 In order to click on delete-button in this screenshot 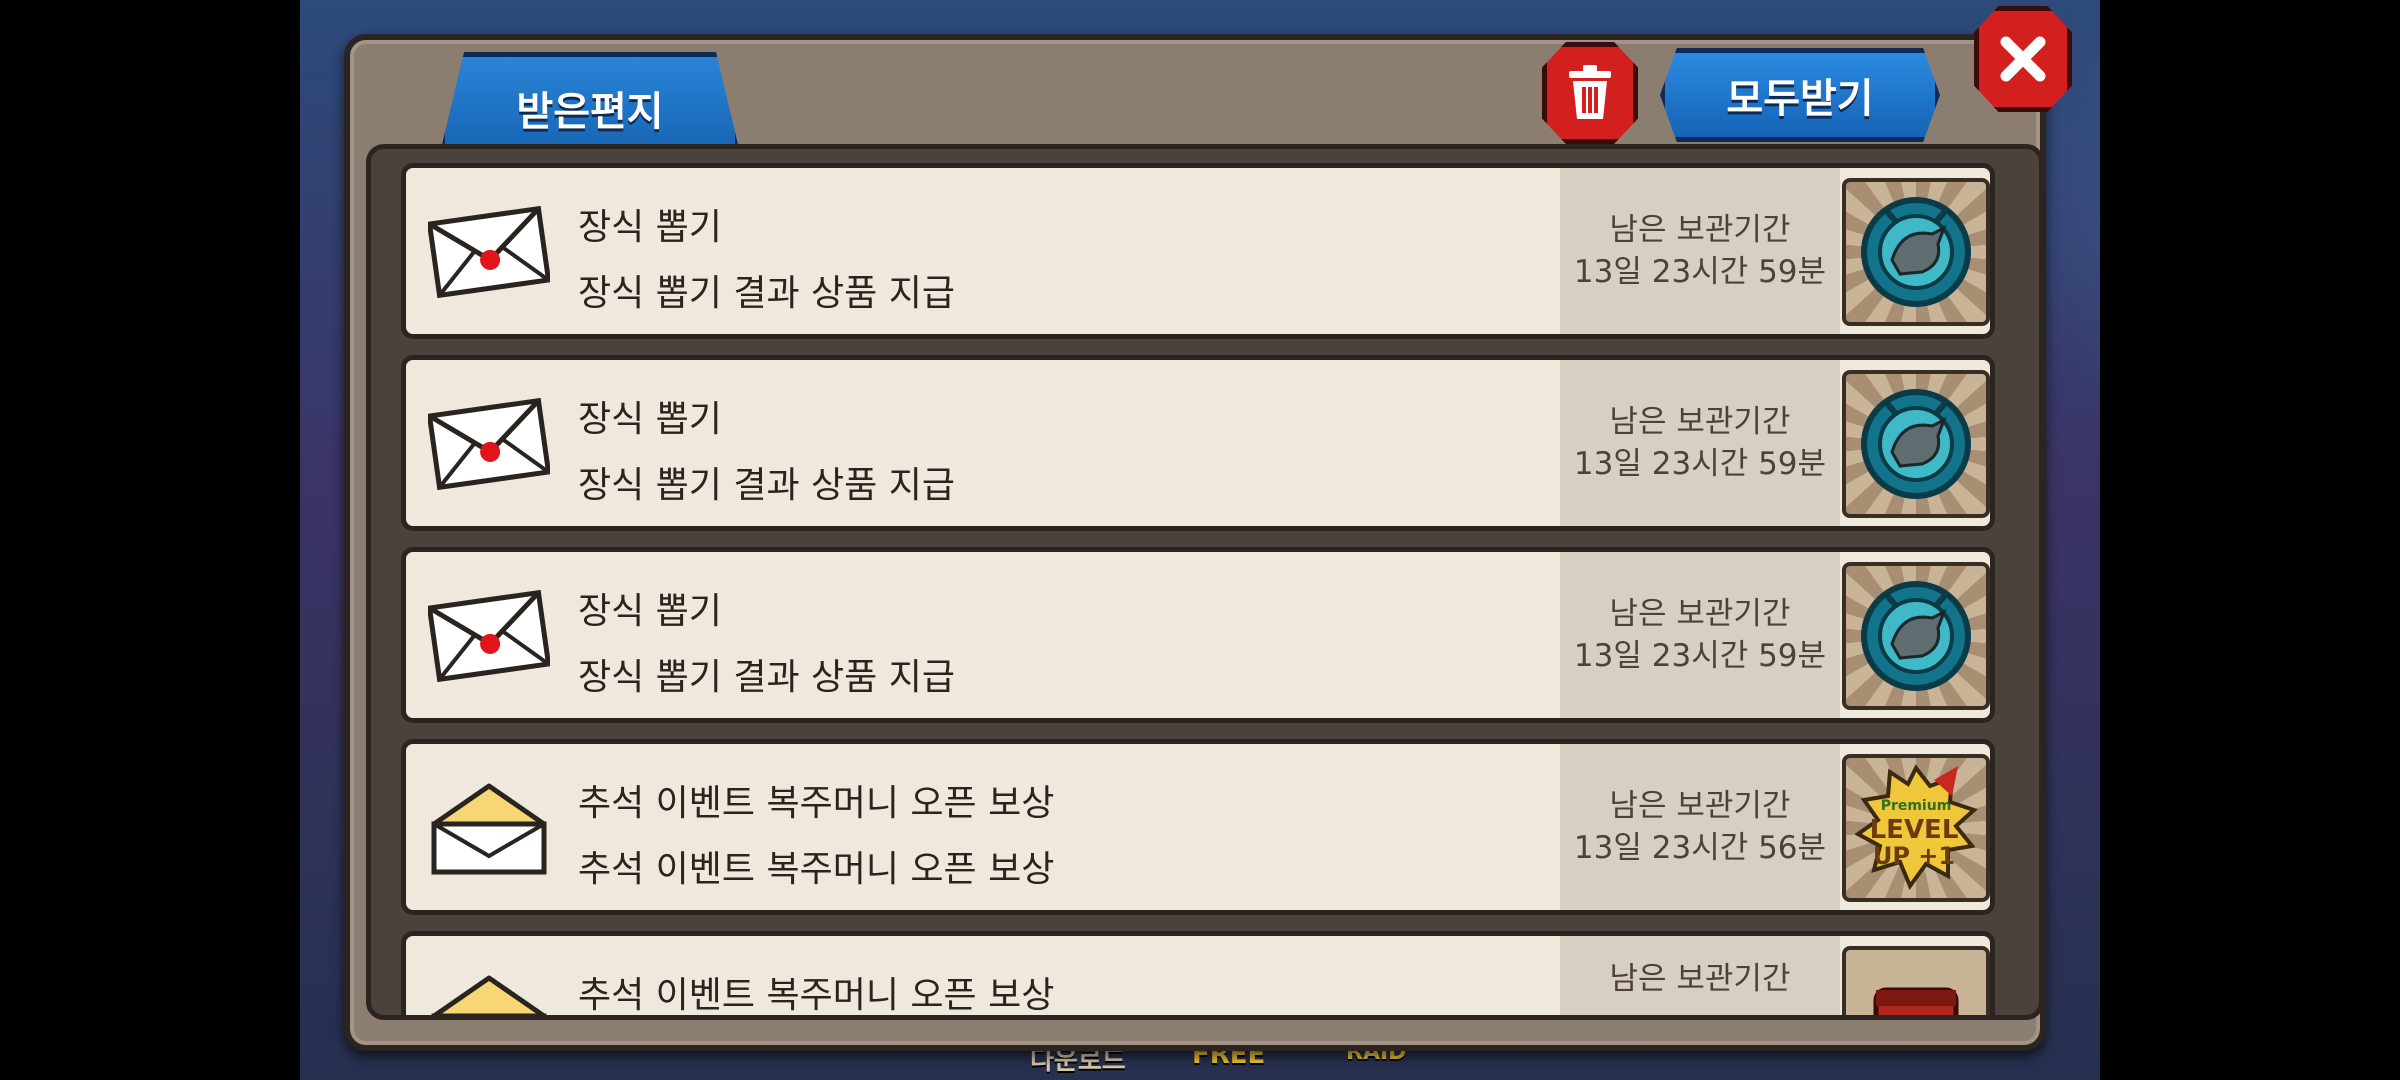, I will do `click(1590, 93)`.